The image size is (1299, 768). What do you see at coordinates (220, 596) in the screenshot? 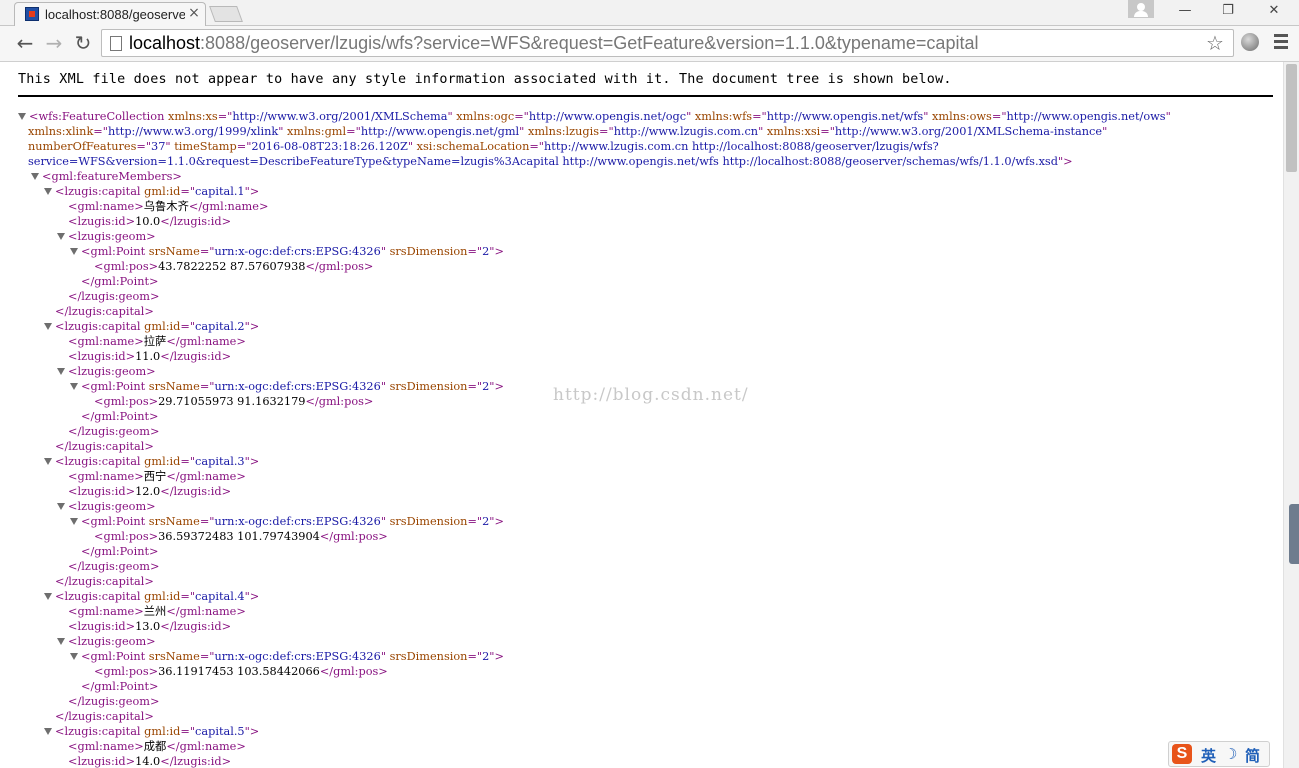
I see `xml-token: capital.4` at bounding box center [220, 596].